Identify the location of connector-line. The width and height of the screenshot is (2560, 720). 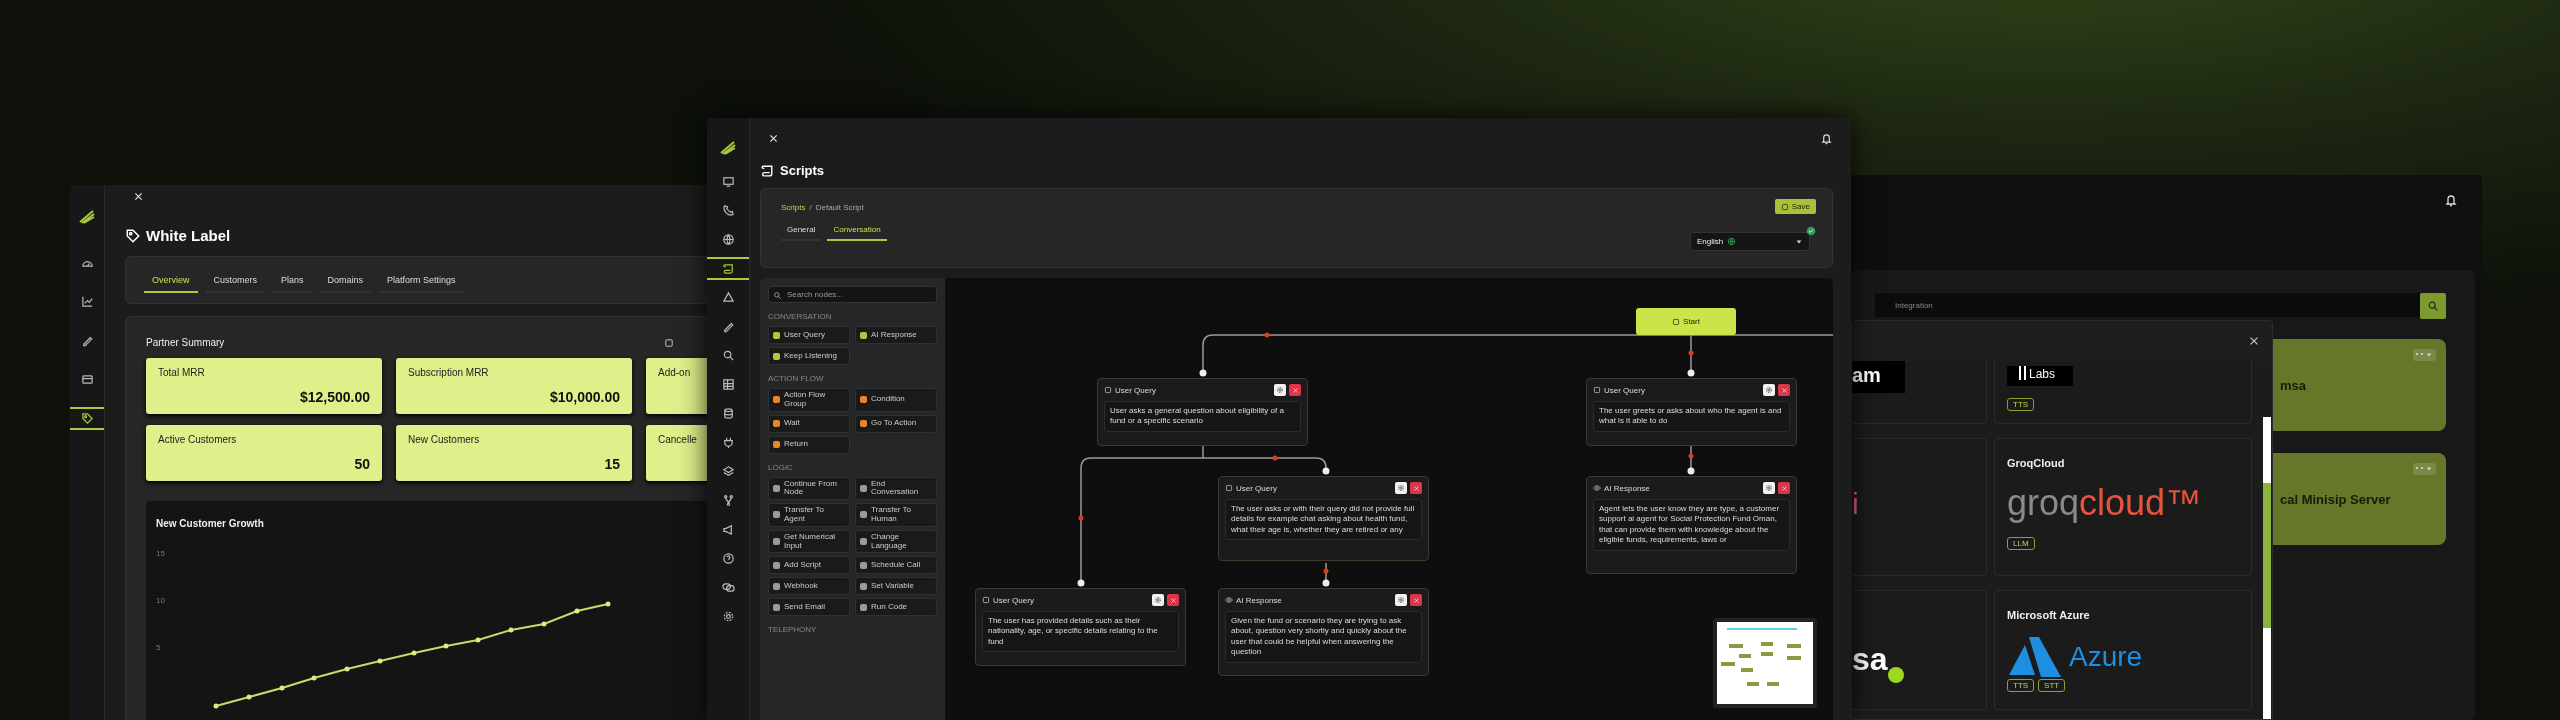
(1326, 571).